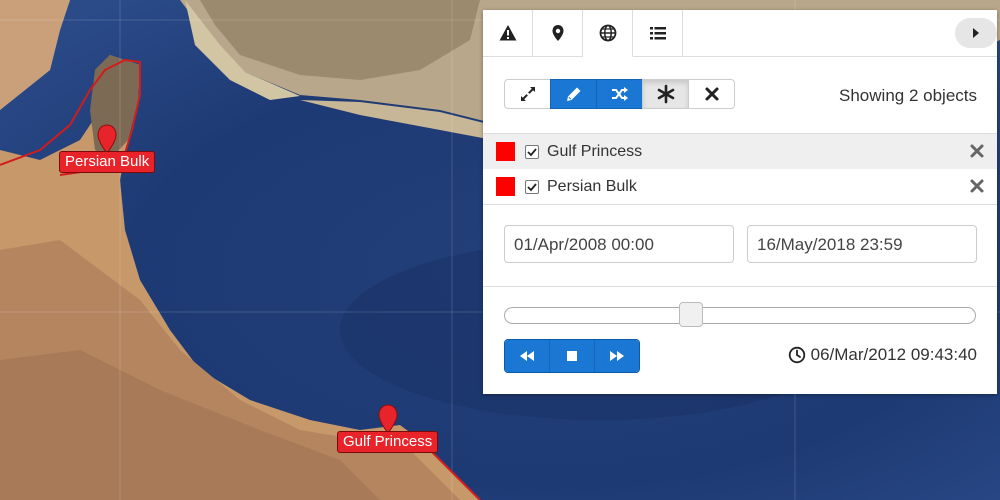 The image size is (1000, 500). I want to click on asterisk-icon, so click(665, 94).